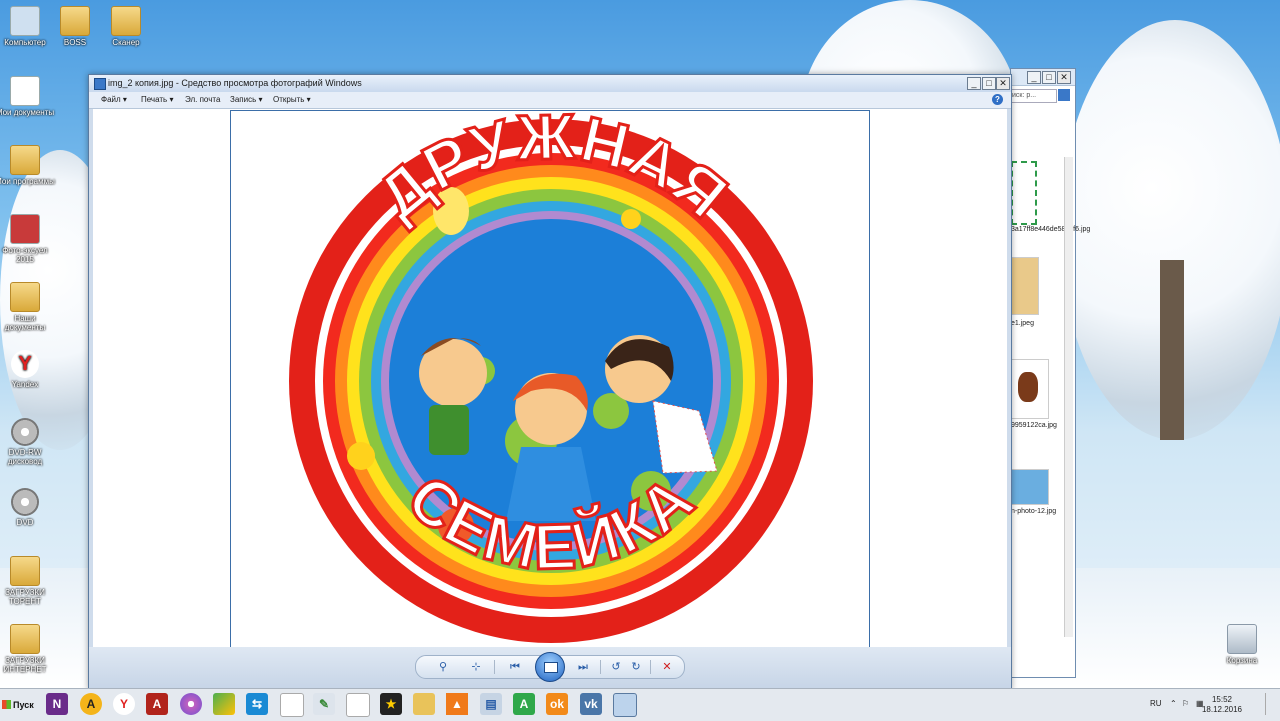 This screenshot has width=1280, height=721. Describe the element at coordinates (557, 704) in the screenshot. I see `odnoklassniki-icon: ok` at that location.